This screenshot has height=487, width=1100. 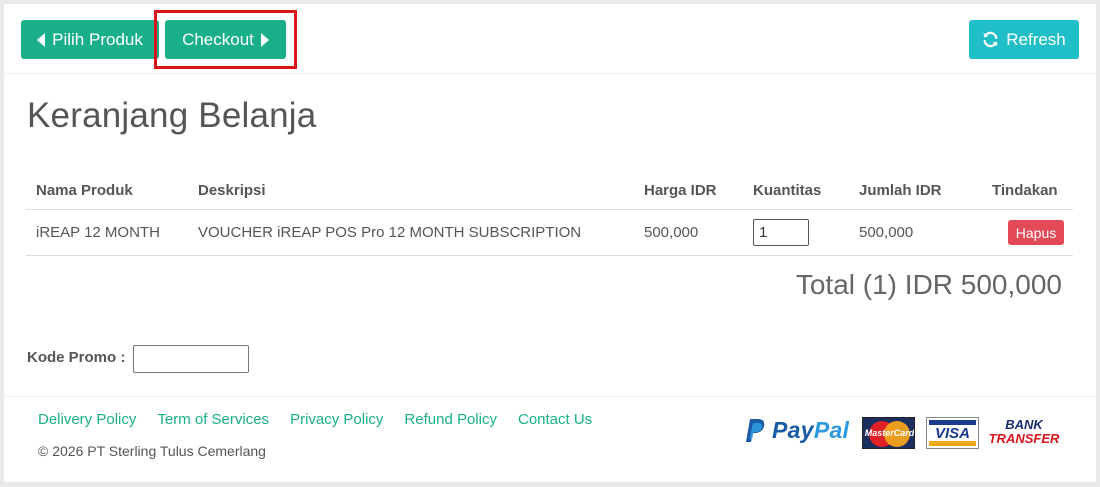 I want to click on terms-link: Term of Services, so click(x=213, y=419).